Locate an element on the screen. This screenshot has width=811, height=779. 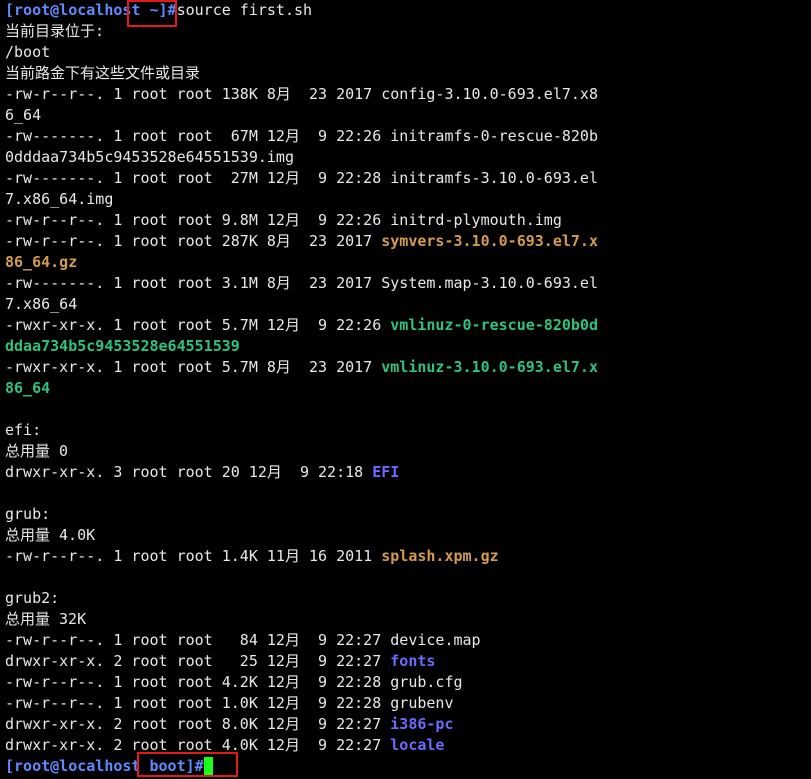
output-text: -rw-r--r--. 1 root root 287K 8月 23 2017 is located at coordinates (193, 241).